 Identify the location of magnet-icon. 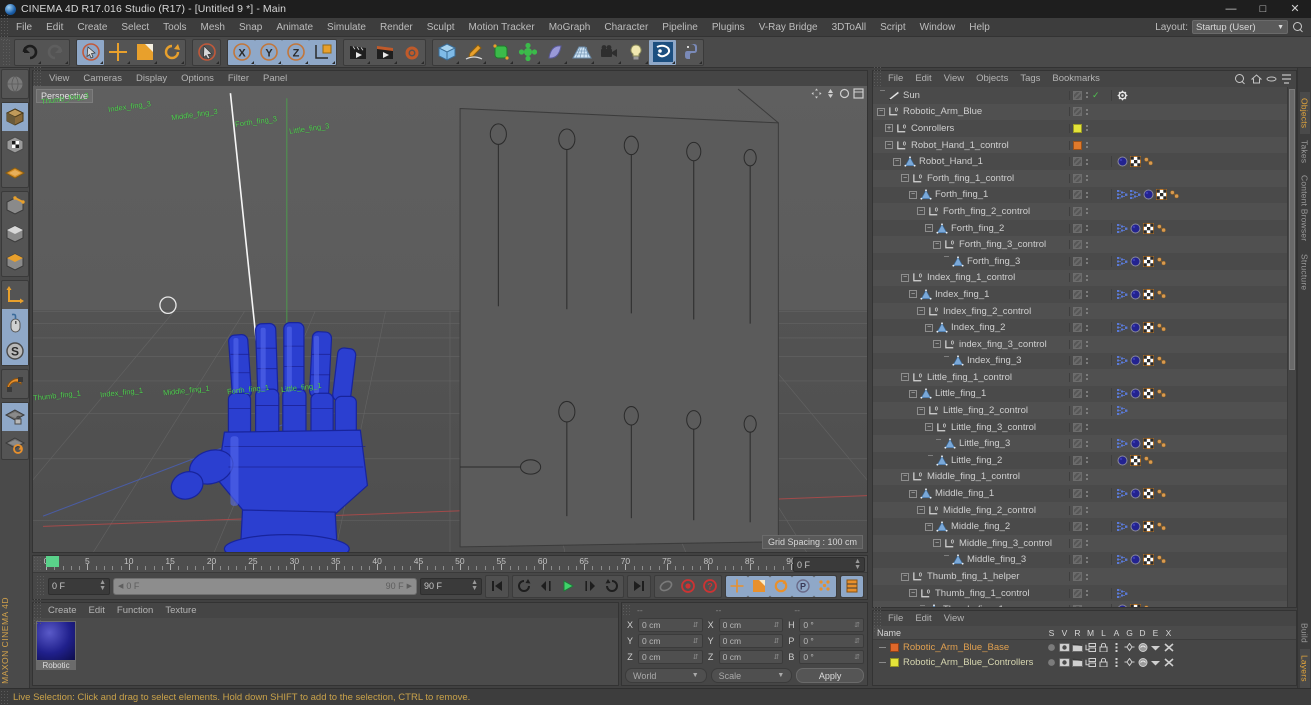
(15, 384).